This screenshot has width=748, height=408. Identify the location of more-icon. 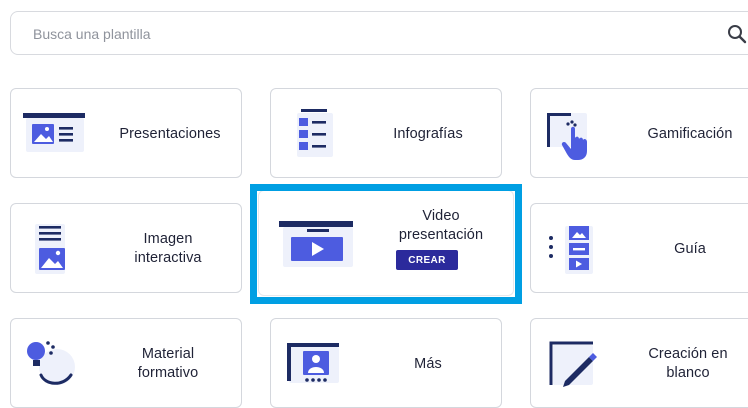
(313, 363).